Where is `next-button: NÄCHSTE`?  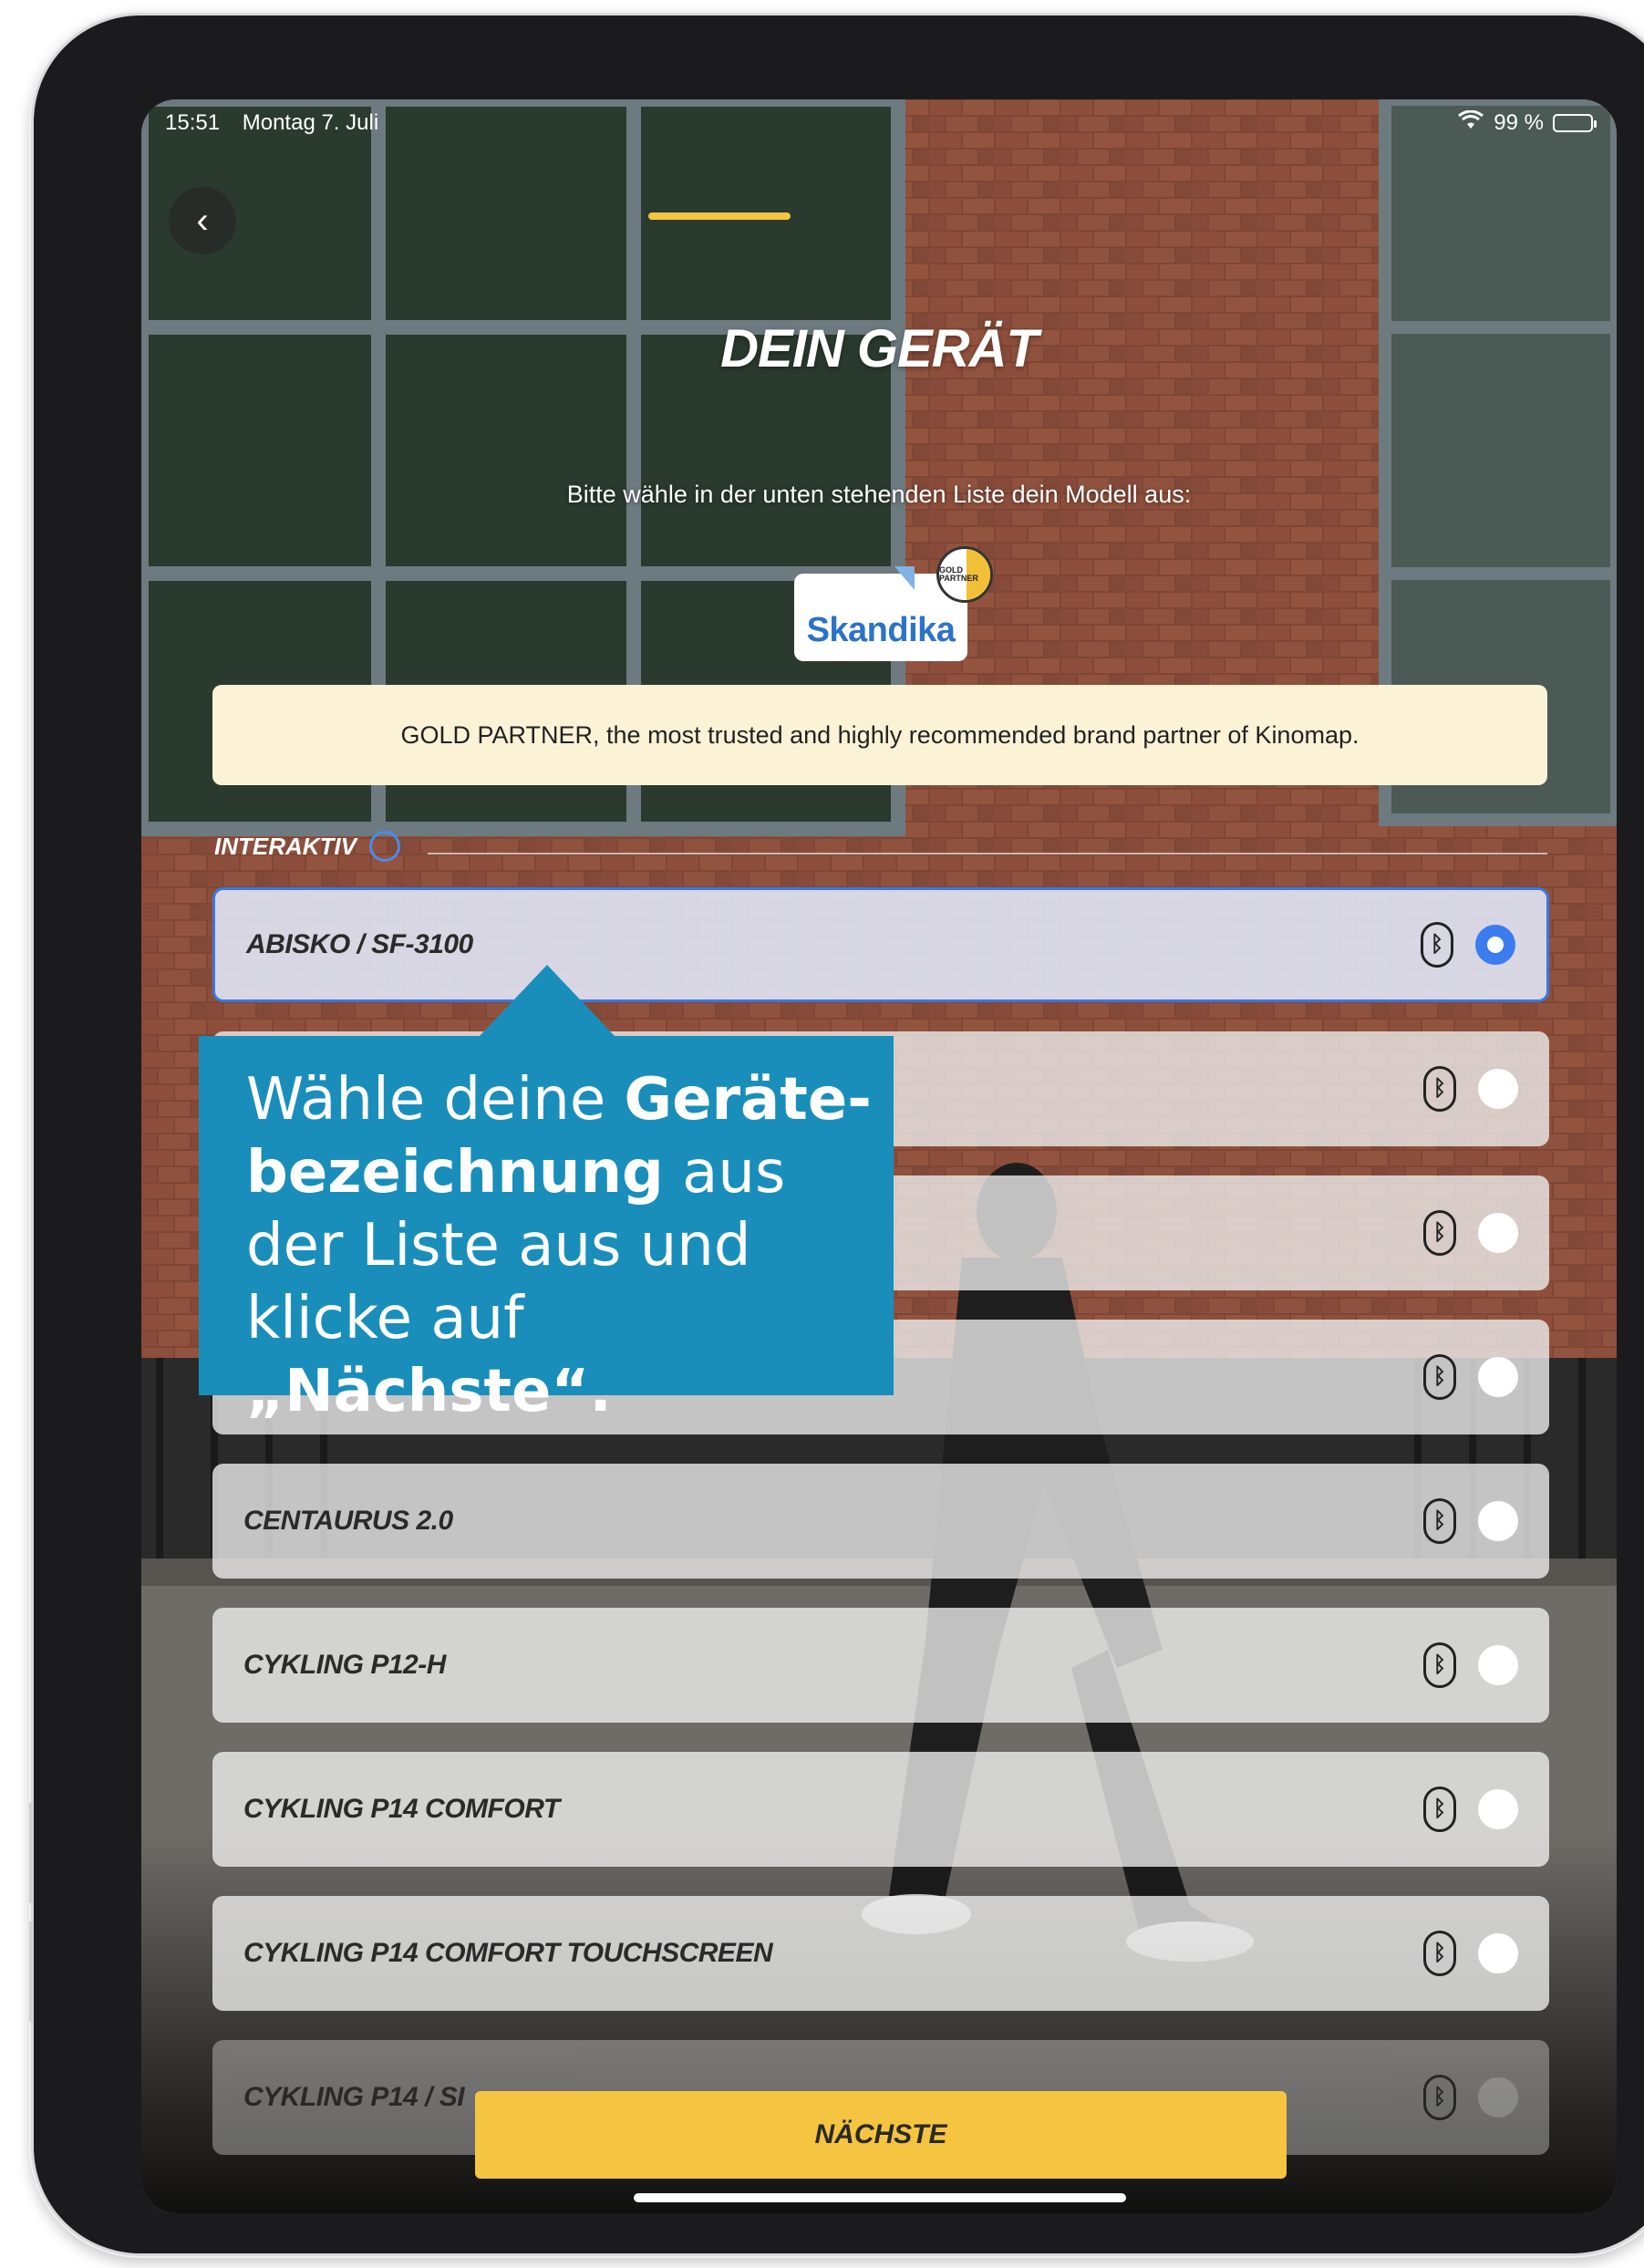
next-button: NÄCHSTE is located at coordinates (881, 2135).